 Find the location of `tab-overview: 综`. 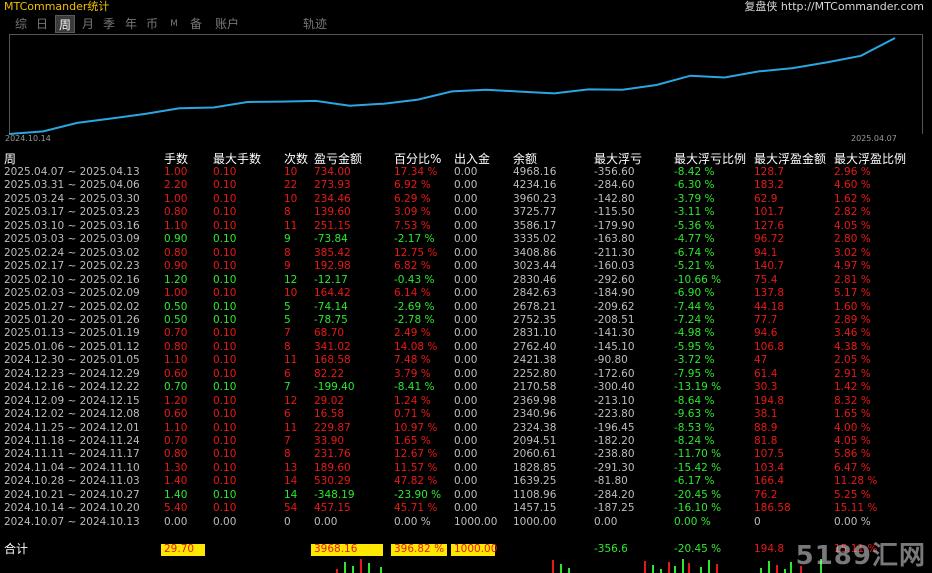

tab-overview: 综 is located at coordinates (21, 24).